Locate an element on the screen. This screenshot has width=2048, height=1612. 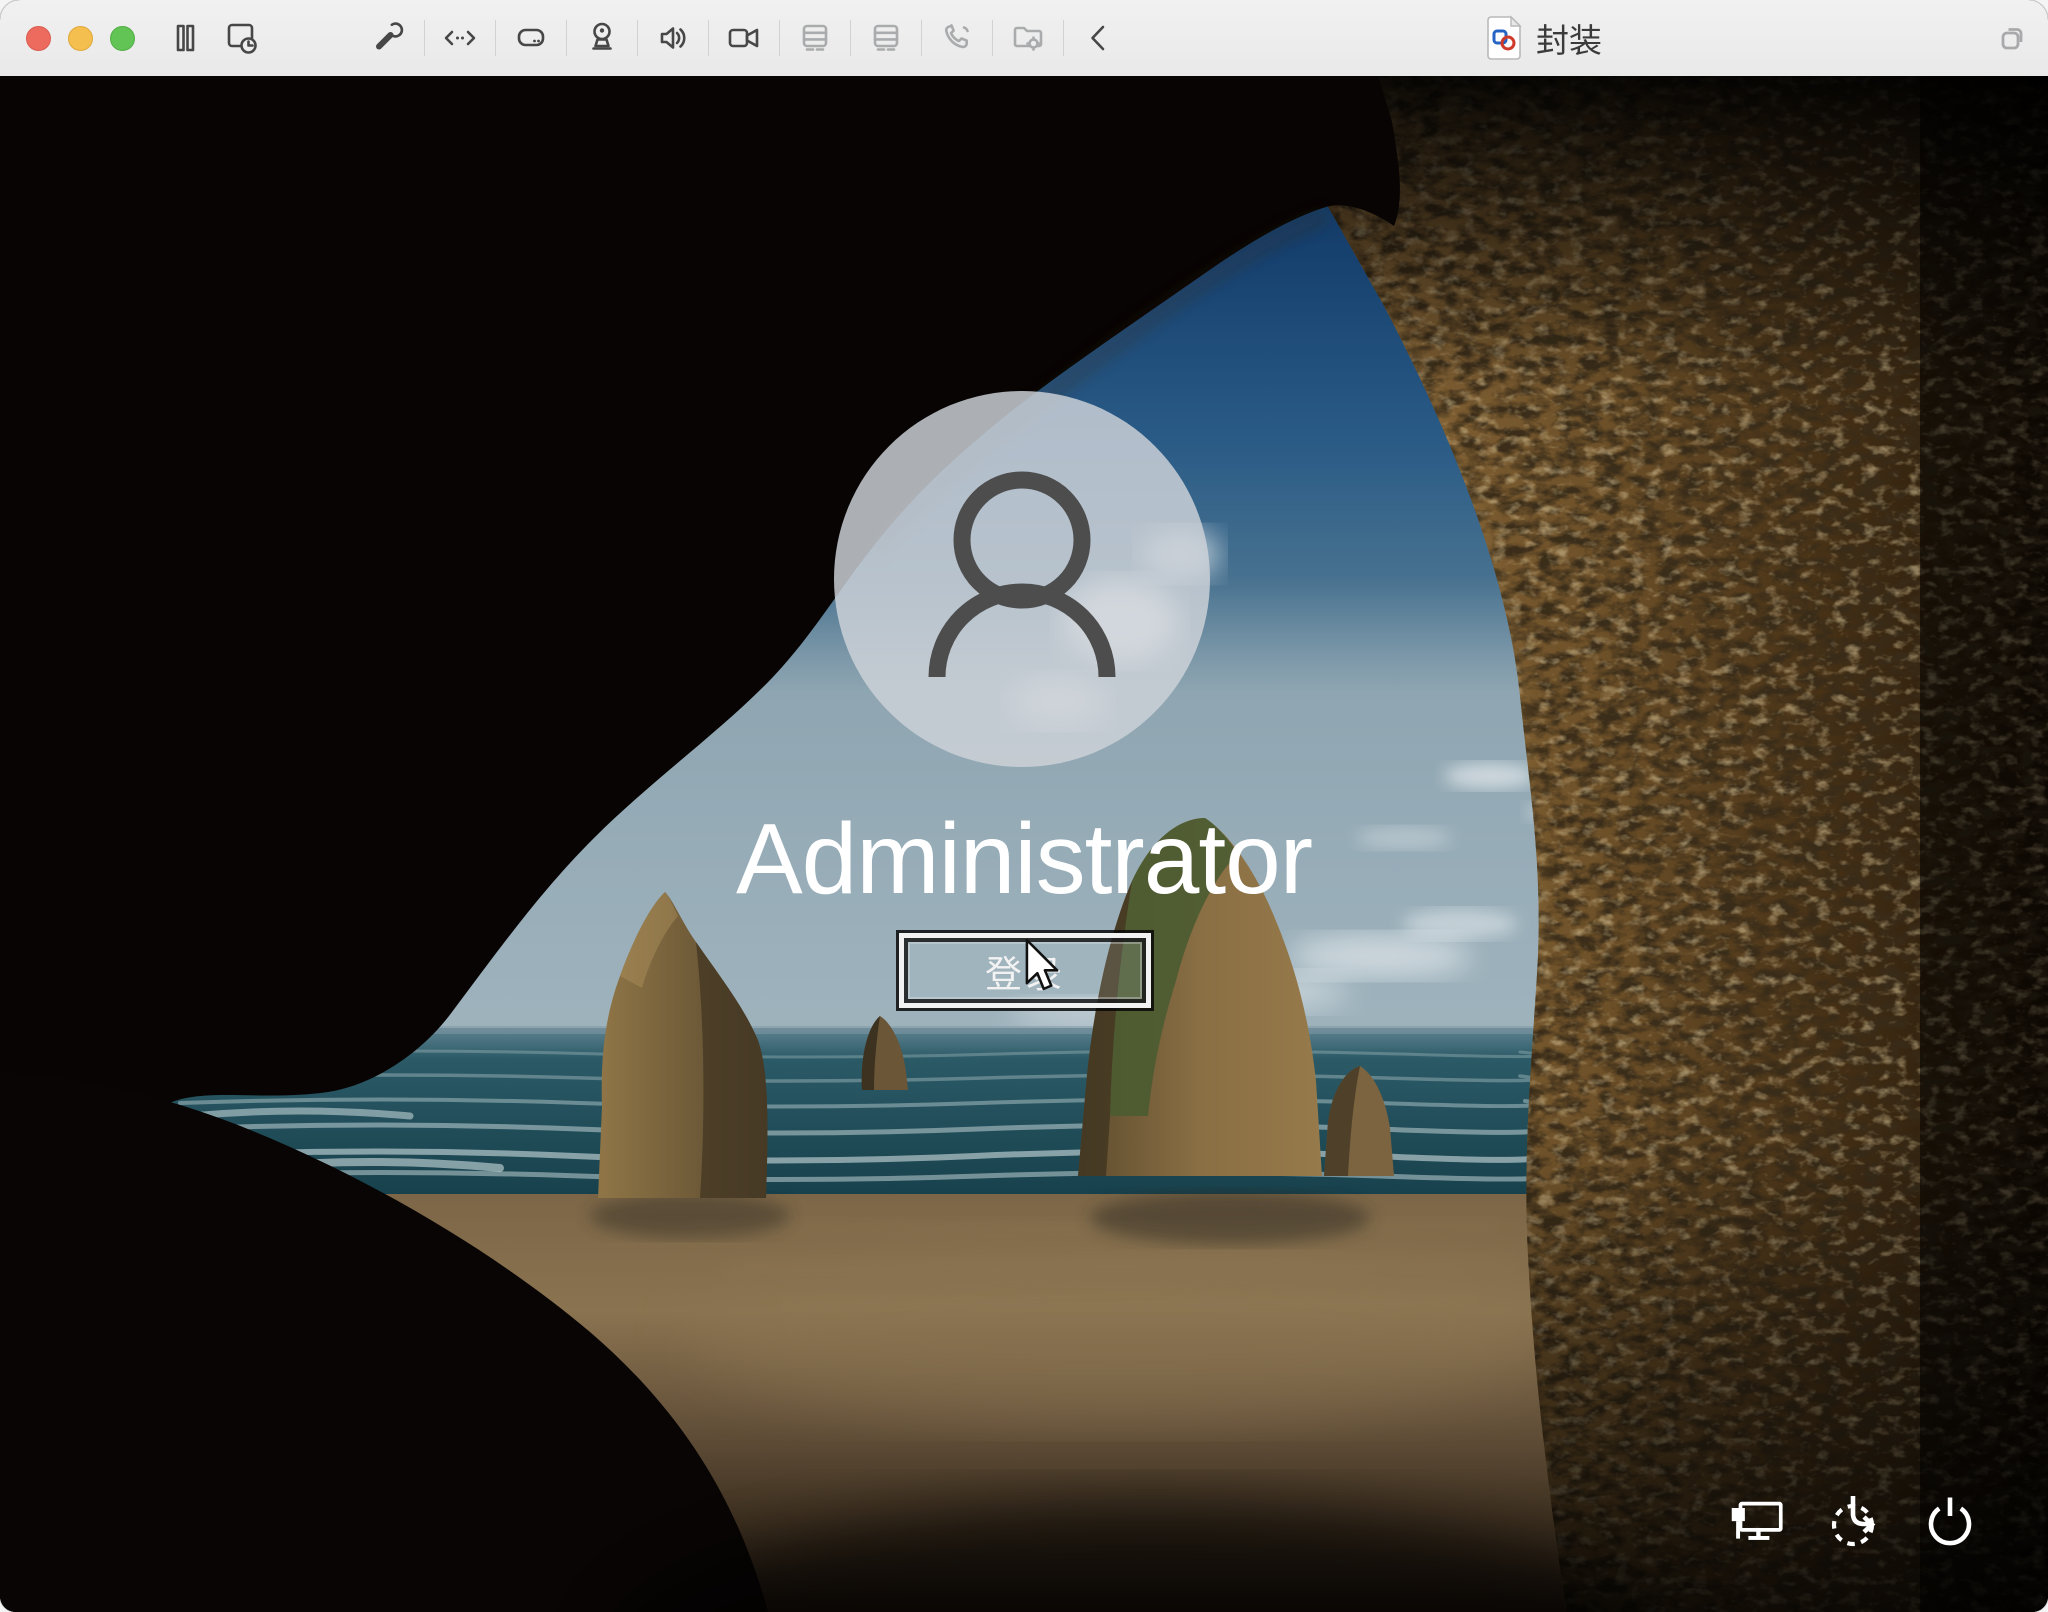
folder-tools-button is located at coordinates (1028, 38).